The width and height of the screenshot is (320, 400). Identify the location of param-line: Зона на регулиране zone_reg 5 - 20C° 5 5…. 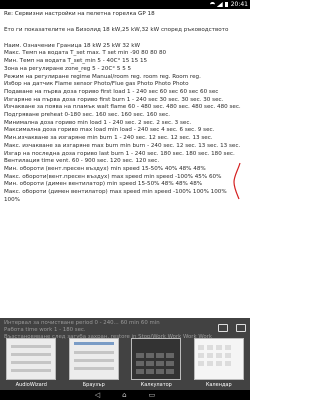
(68, 68).